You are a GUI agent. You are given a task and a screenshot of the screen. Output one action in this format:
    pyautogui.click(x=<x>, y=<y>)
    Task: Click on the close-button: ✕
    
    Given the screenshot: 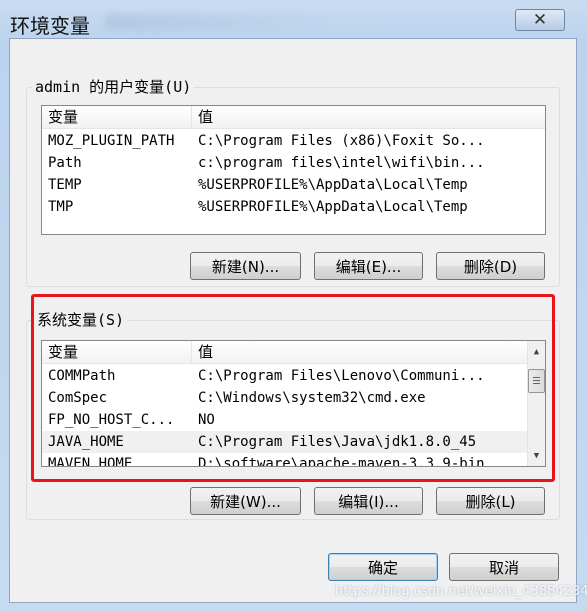 What is the action you would take?
    pyautogui.click(x=540, y=20)
    